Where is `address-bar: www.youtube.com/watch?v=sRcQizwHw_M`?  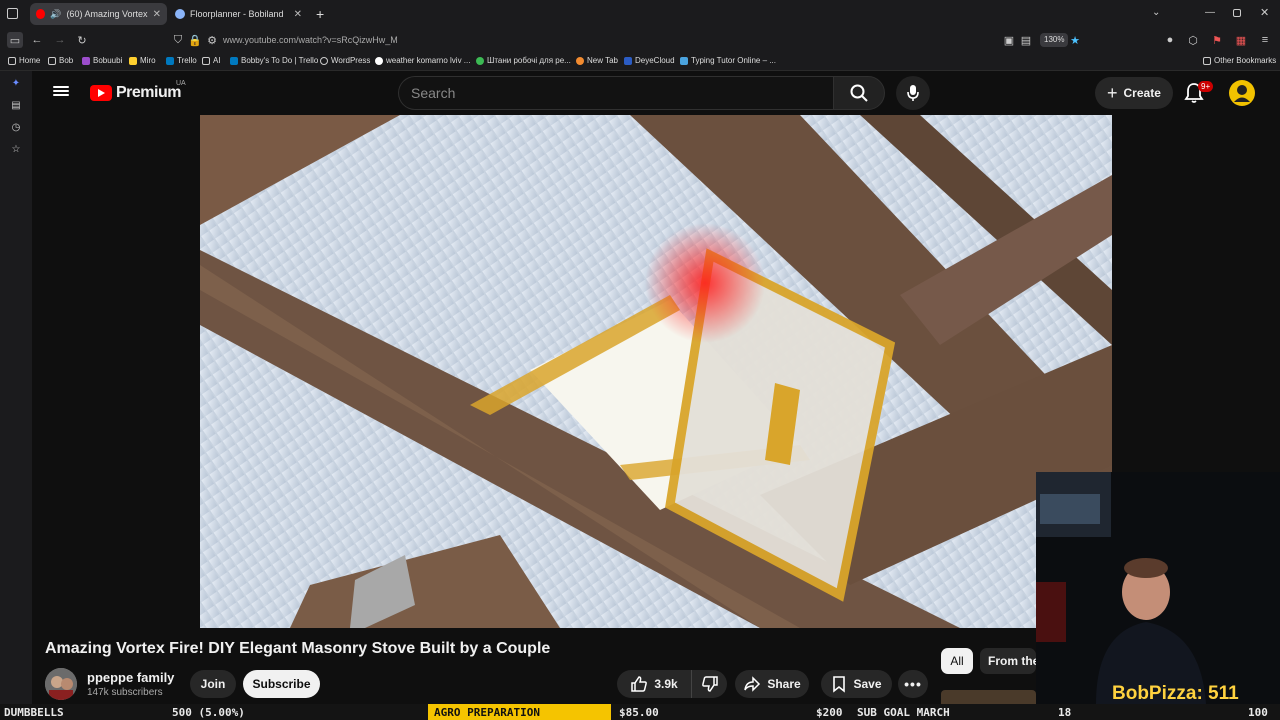
address-bar: www.youtube.com/watch?v=sRcQizwHw_M is located at coordinates (310, 40).